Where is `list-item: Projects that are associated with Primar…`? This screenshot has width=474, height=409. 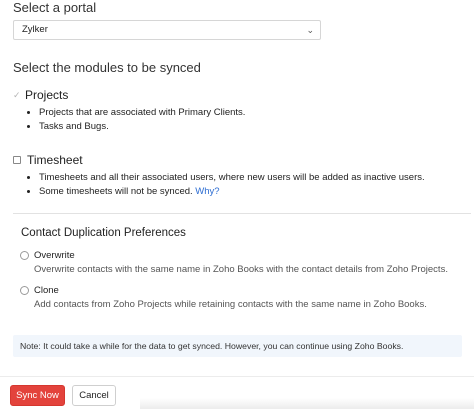
list-item: Projects that are associated with Primar… is located at coordinates (142, 113).